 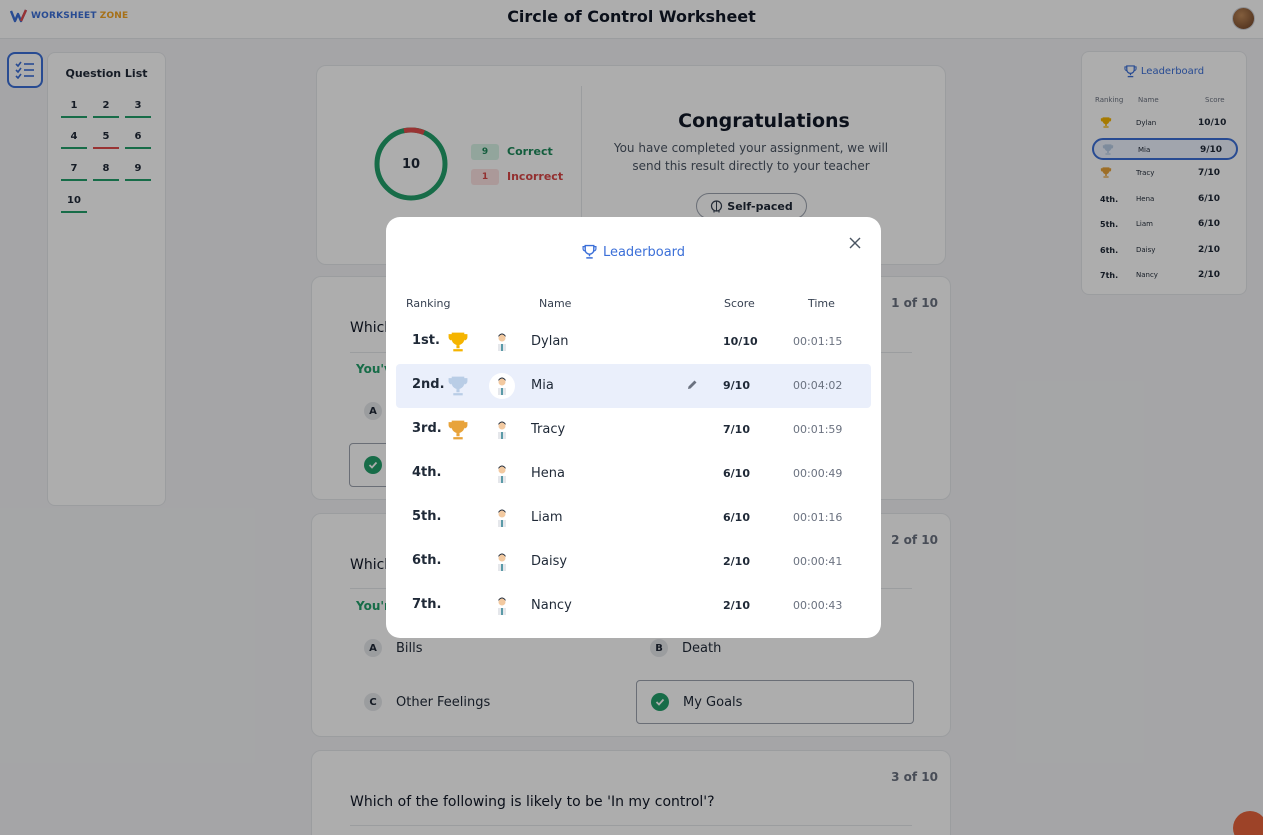 I want to click on pencil-edit-icon, so click(x=692, y=385).